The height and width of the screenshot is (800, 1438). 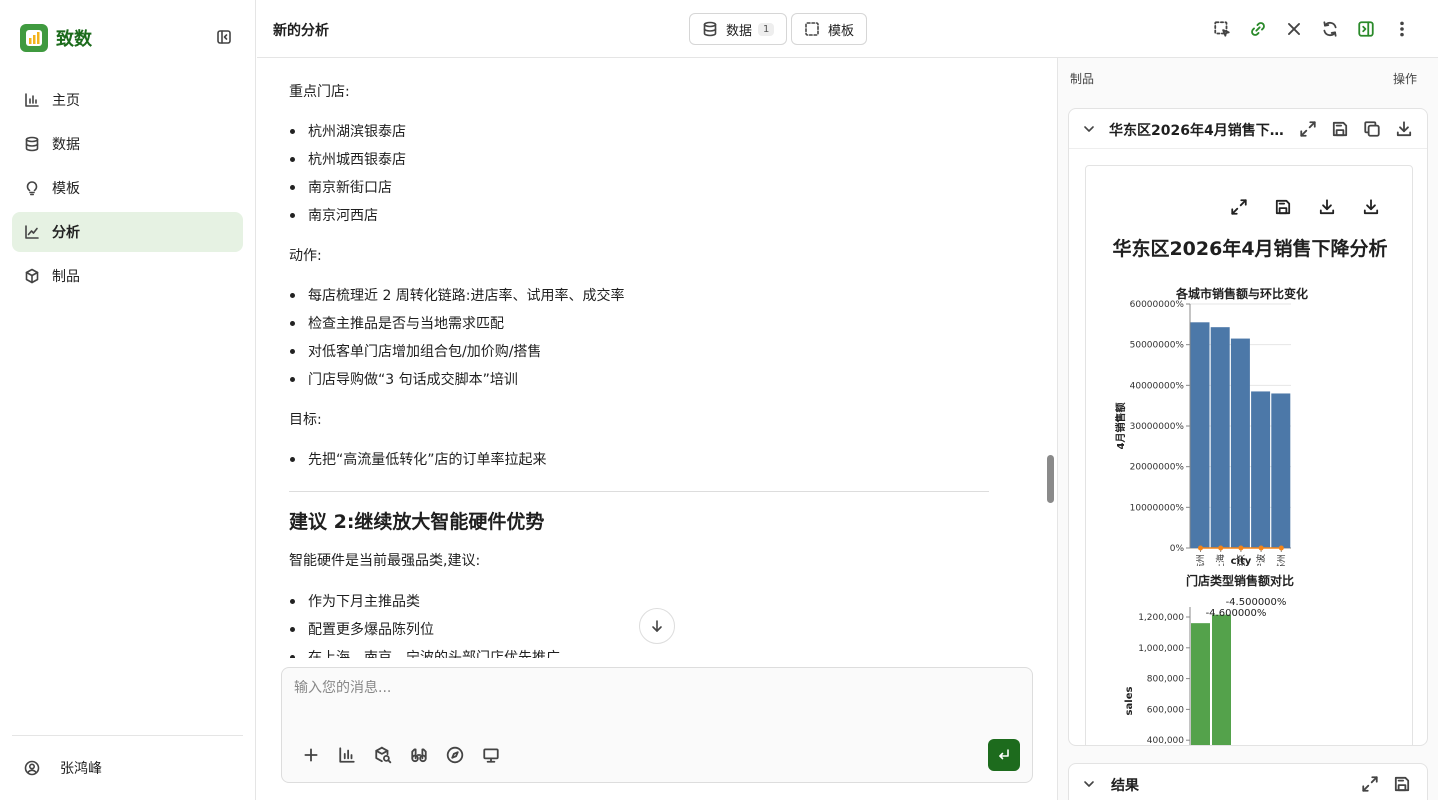 I want to click on enter-icon, so click(x=1004, y=754).